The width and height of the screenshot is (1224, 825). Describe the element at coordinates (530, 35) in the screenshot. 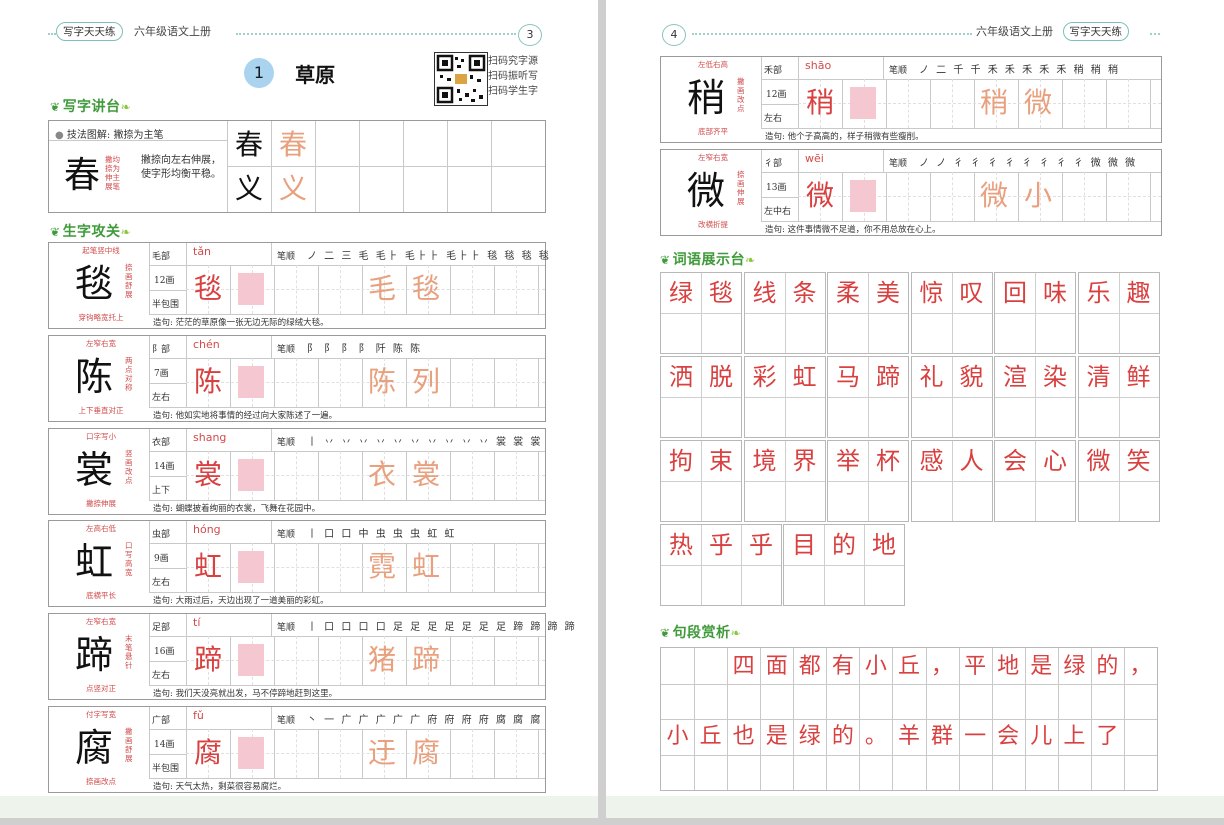

I see `page-number: 3` at that location.